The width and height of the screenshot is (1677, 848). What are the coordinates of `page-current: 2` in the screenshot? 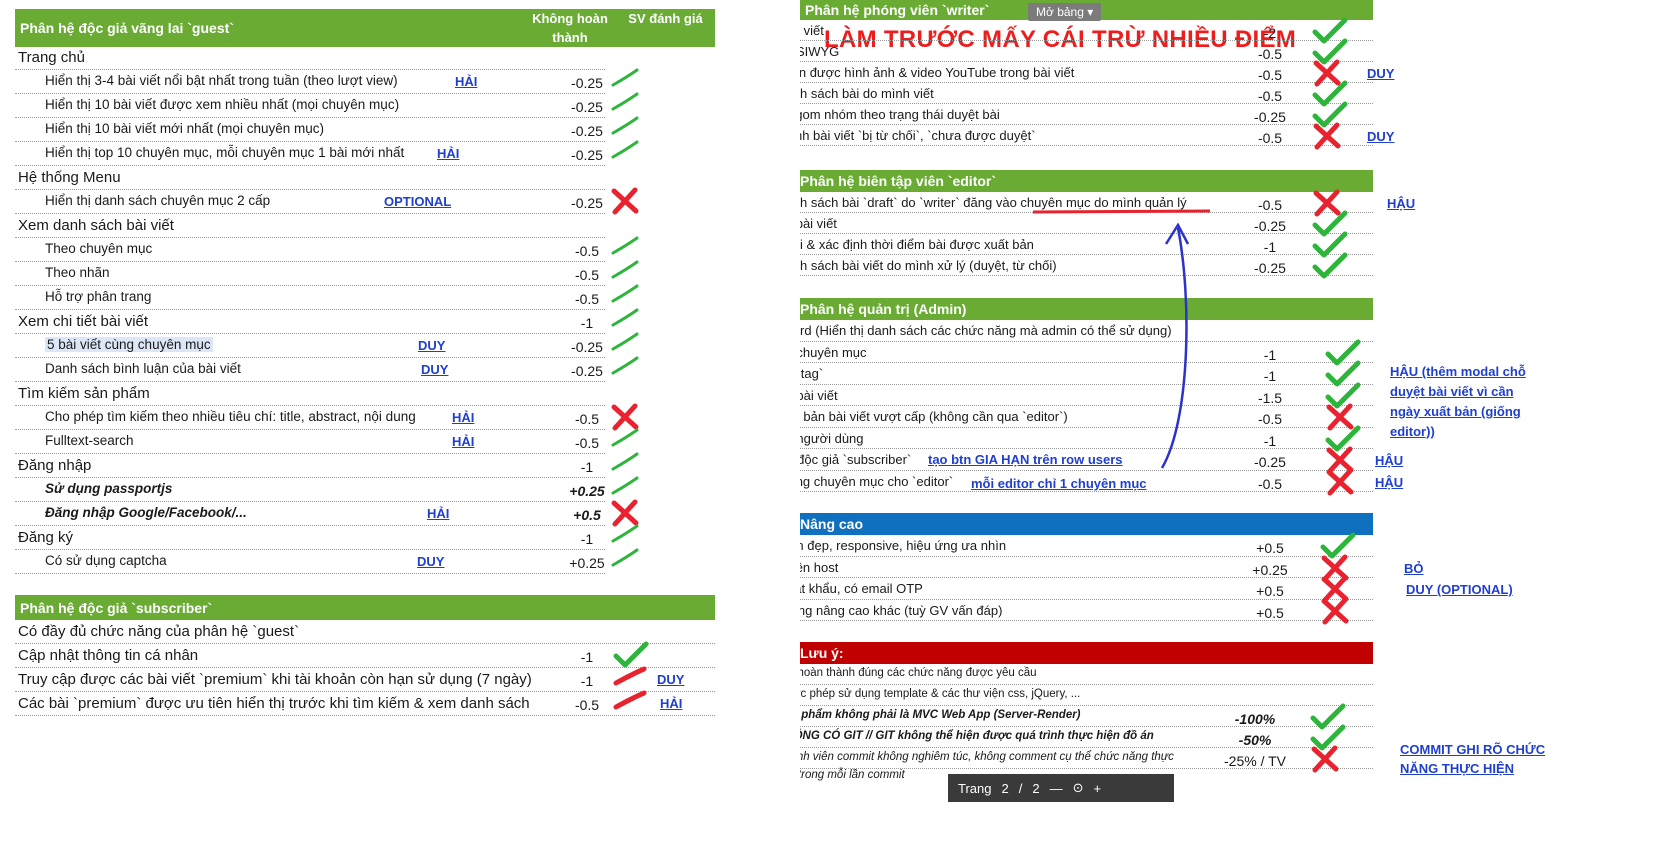 It's located at (1004, 788).